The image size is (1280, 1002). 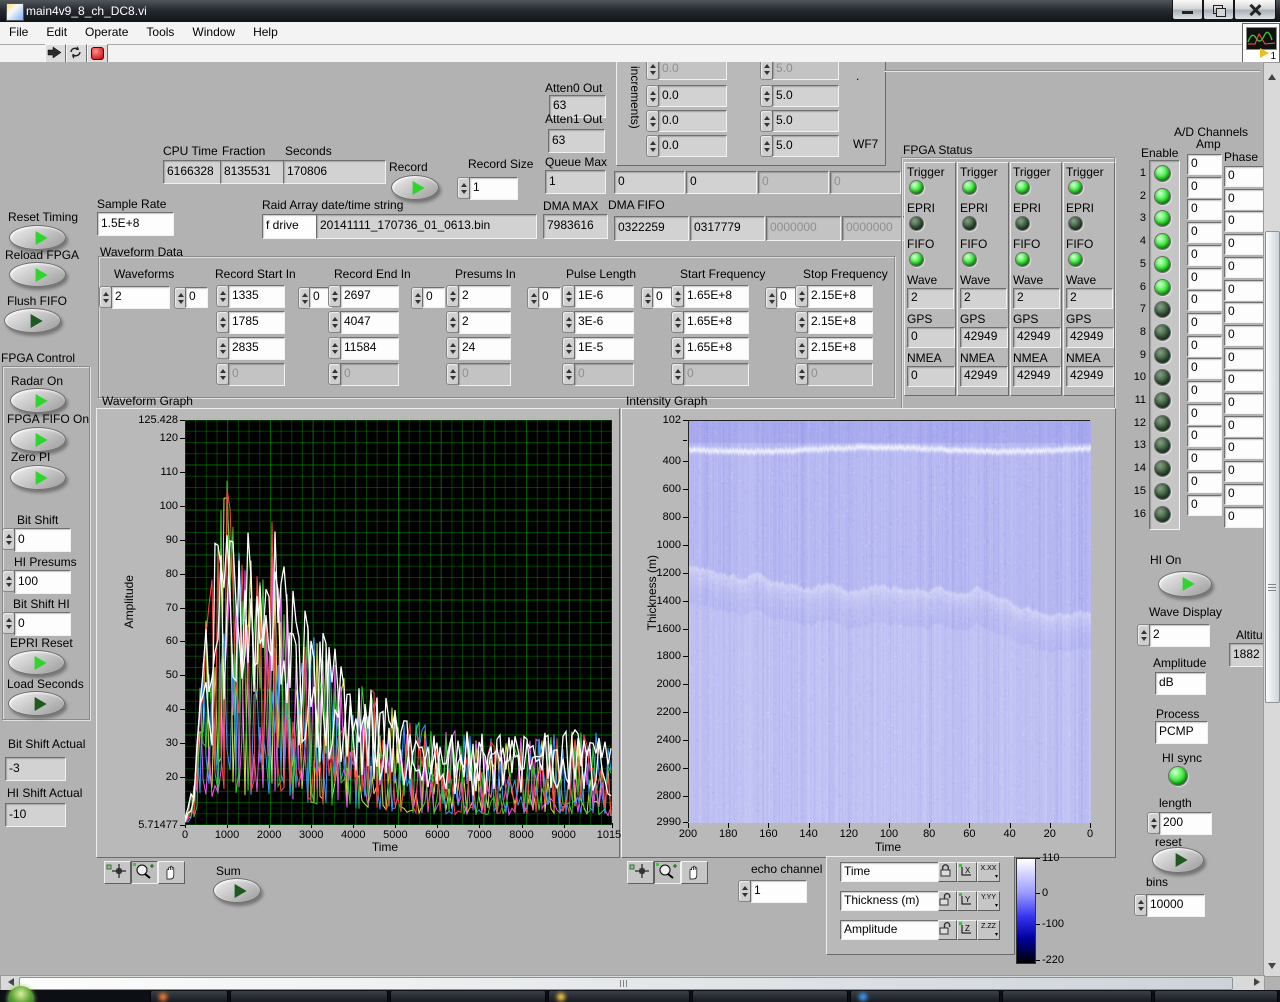 I want to click on record-end-in-2: 11584, so click(x=369, y=348).